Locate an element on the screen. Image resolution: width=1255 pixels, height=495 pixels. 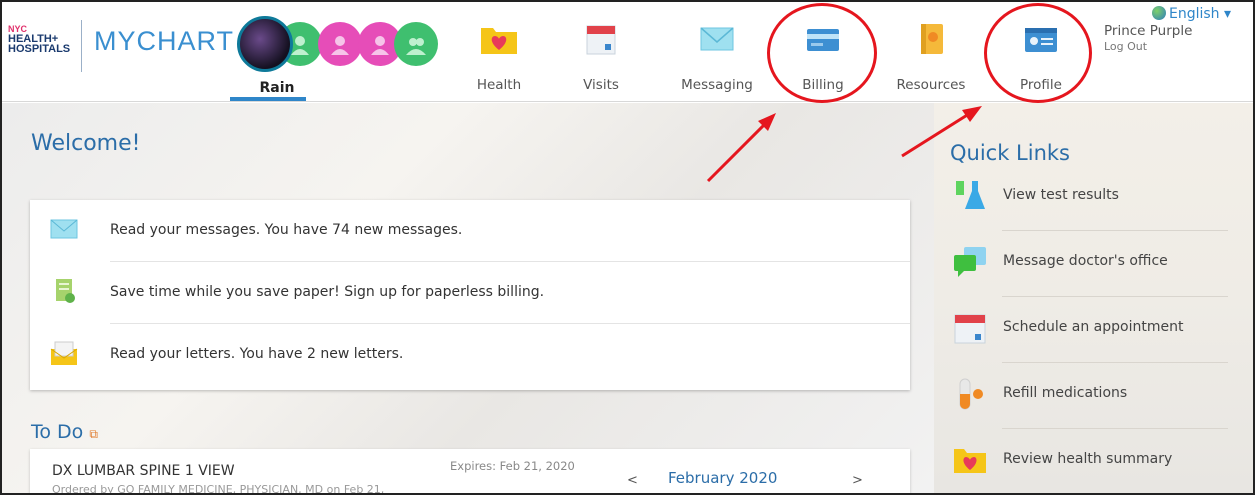
calendar-prev-button: < is located at coordinates (632, 480).